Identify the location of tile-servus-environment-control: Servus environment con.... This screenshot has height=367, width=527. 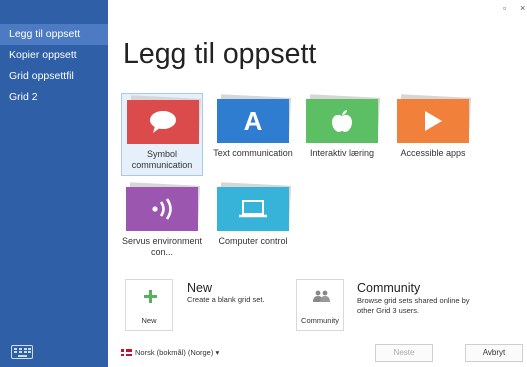
(162, 219).